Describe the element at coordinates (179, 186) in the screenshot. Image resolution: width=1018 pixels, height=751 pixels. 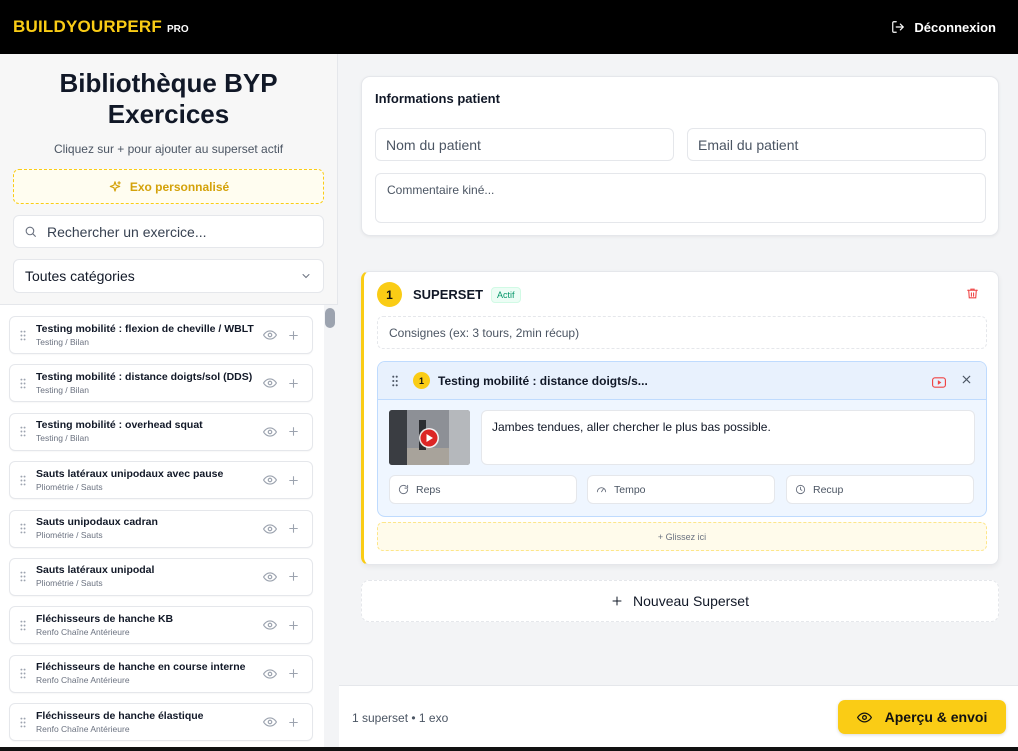
I see `custom-exercise-label: Exo personnalisé` at that location.